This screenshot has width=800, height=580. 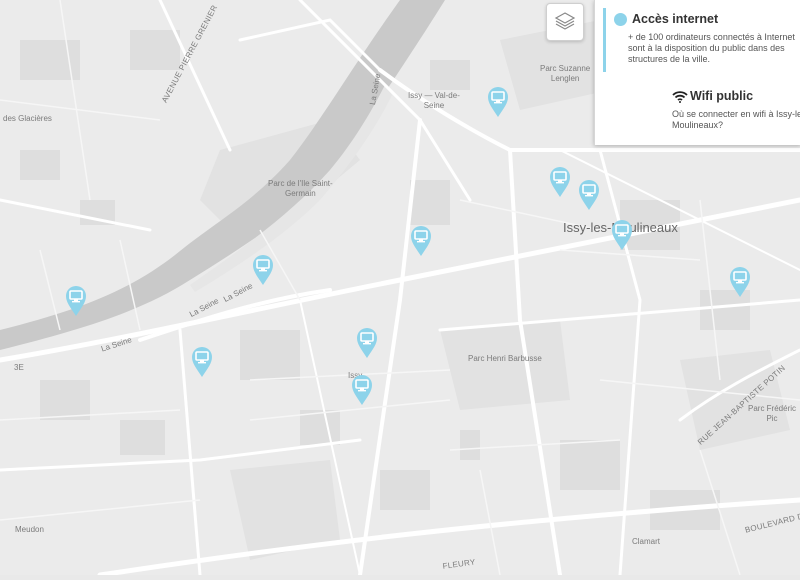 I want to click on label-meudon: Meudon, so click(x=29, y=529).